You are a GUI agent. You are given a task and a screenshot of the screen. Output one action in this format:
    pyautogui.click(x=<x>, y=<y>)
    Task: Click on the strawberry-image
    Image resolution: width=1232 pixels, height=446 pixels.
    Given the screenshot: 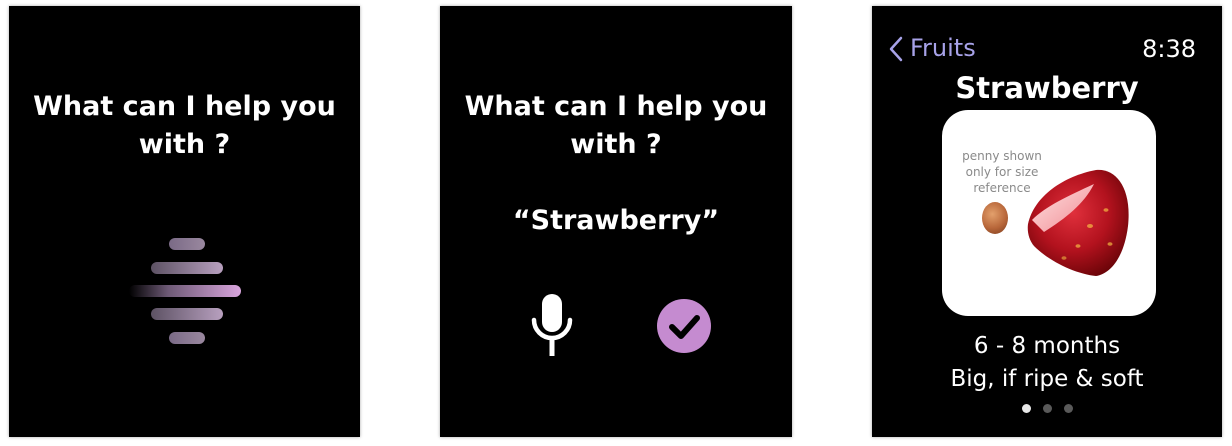 What is the action you would take?
    pyautogui.click(x=1078, y=222)
    